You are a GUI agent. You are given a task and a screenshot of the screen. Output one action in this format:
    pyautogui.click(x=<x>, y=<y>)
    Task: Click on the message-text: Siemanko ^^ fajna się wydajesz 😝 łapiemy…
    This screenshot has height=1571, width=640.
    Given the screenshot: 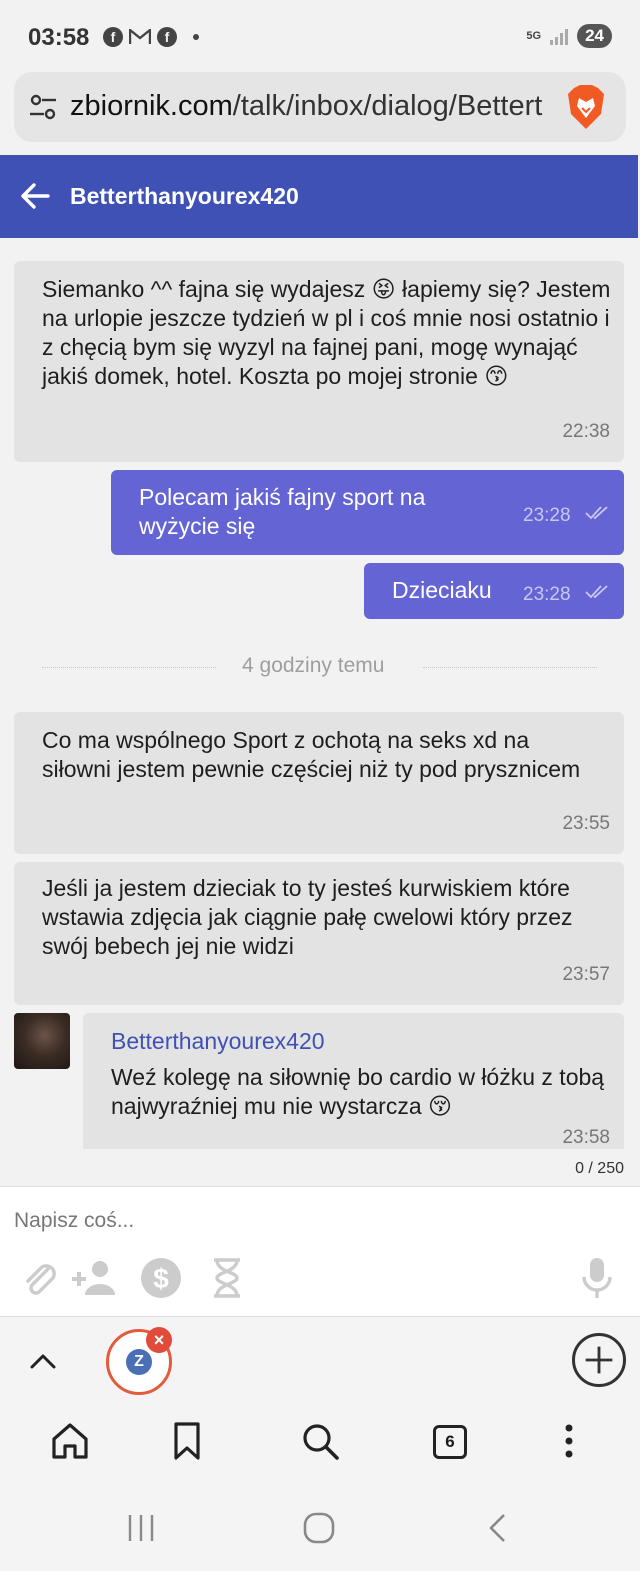 What is the action you would take?
    pyautogui.click(x=326, y=332)
    